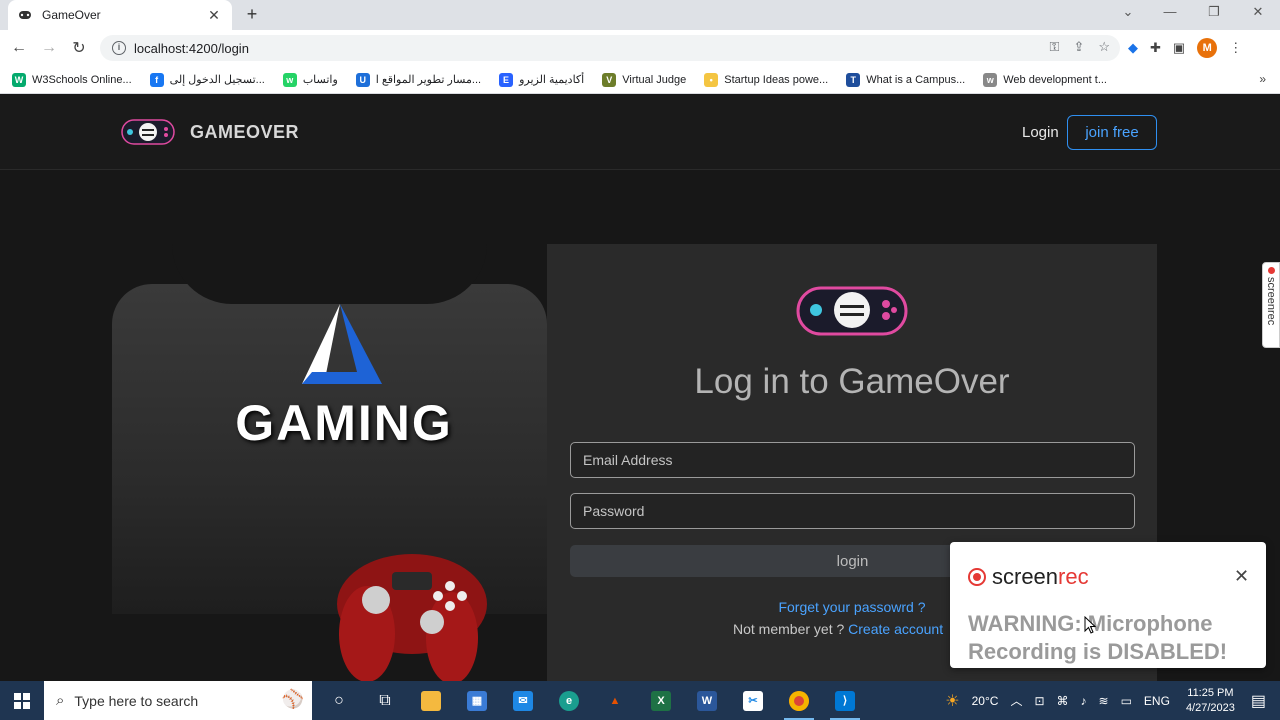 This screenshot has height=720, width=1280. Describe the element at coordinates (799, 700) in the screenshot. I see `chrome-icon` at that location.